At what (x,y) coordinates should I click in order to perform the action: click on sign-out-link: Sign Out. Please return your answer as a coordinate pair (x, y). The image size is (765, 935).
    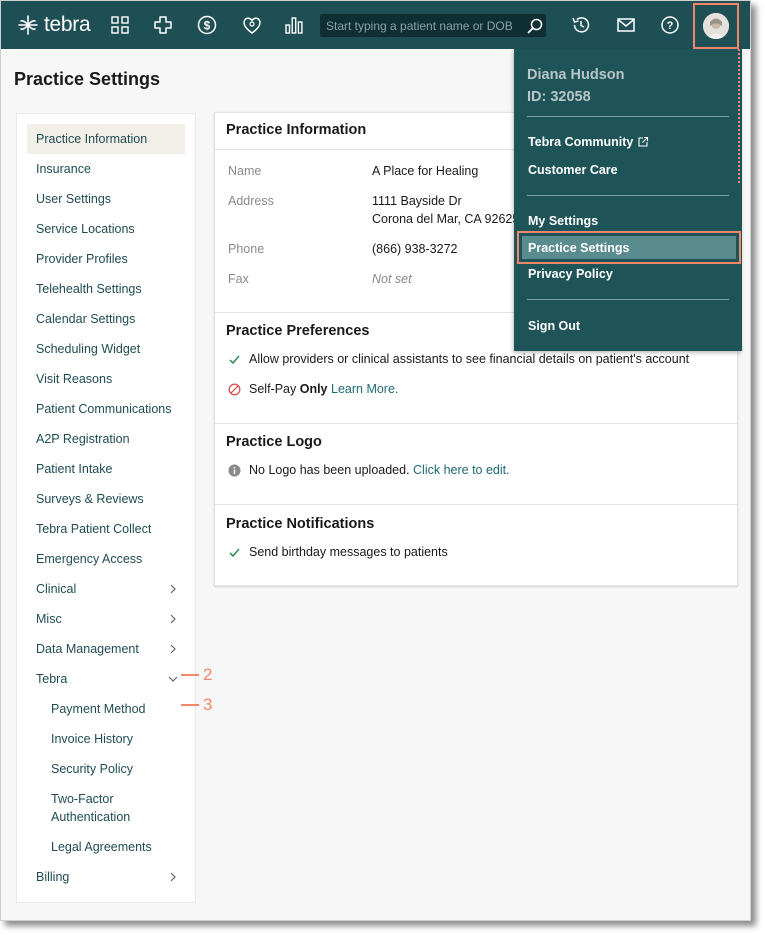
    Looking at the image, I should click on (554, 326).